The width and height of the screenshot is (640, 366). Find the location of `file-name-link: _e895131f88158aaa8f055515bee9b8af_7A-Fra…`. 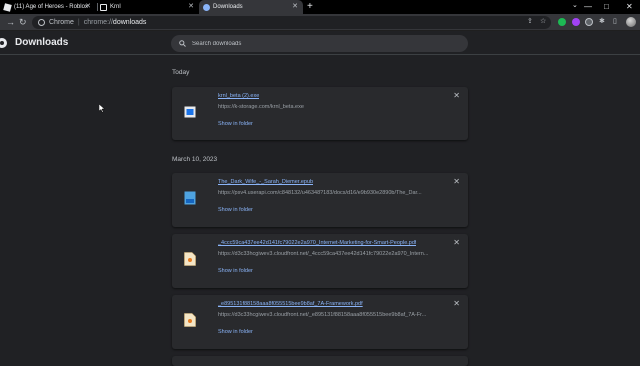

file-name-link: _e895131f88158aaa8f055515bee9b8af_7A-Fra… is located at coordinates (290, 304).